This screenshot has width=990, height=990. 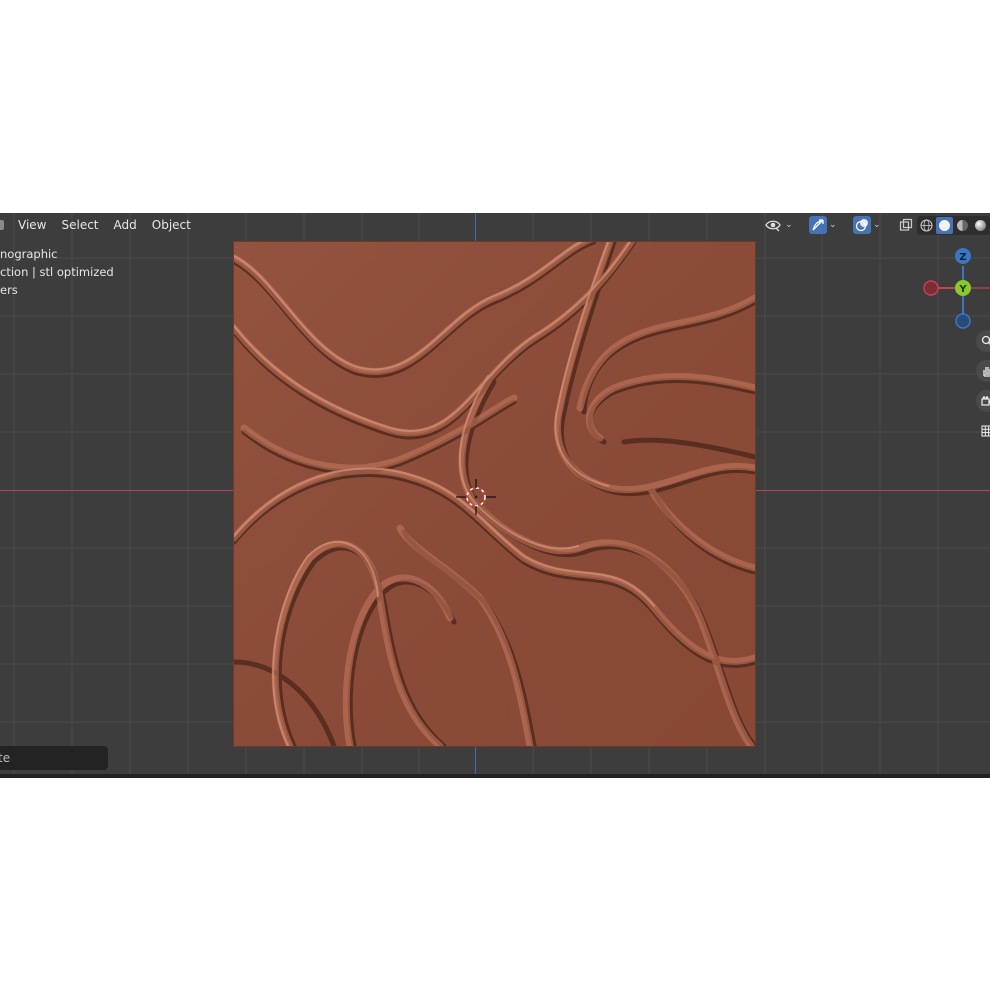 What do you see at coordinates (79, 225) in the screenshot?
I see `menu-select: Select` at bounding box center [79, 225].